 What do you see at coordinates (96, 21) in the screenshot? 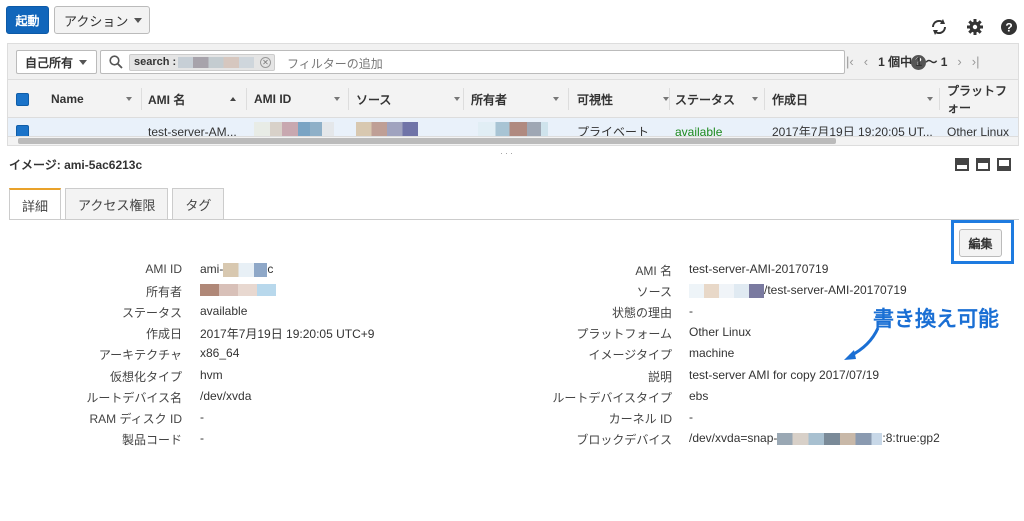
I see `actions-label: アクション` at bounding box center [96, 21].